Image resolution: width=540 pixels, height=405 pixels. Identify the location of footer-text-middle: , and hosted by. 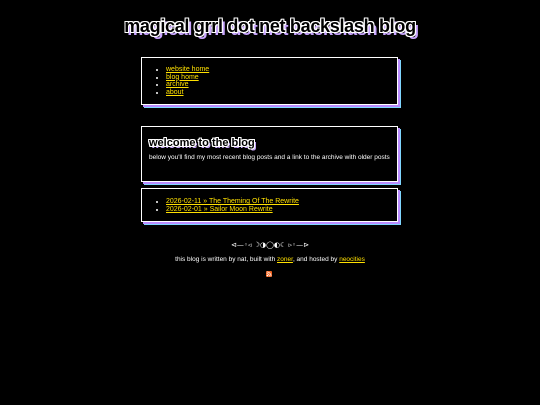
(316, 259).